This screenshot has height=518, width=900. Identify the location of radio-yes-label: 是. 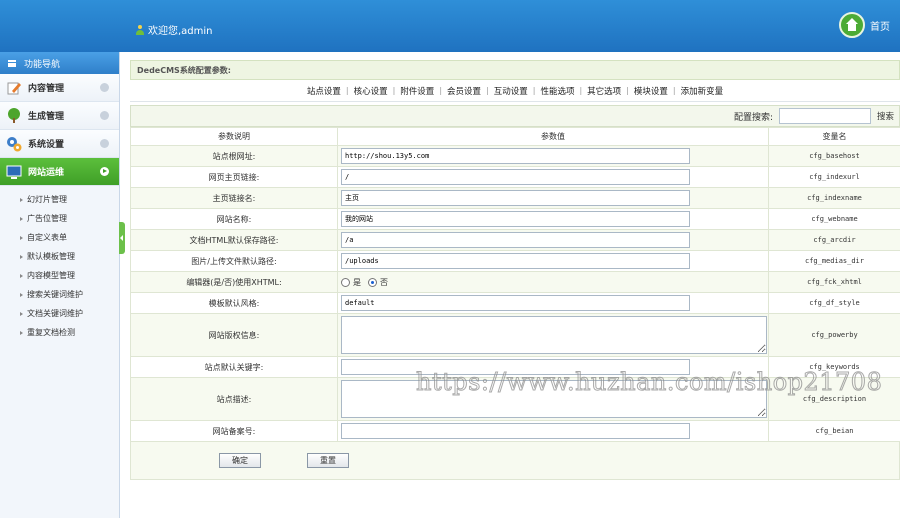
(357, 282).